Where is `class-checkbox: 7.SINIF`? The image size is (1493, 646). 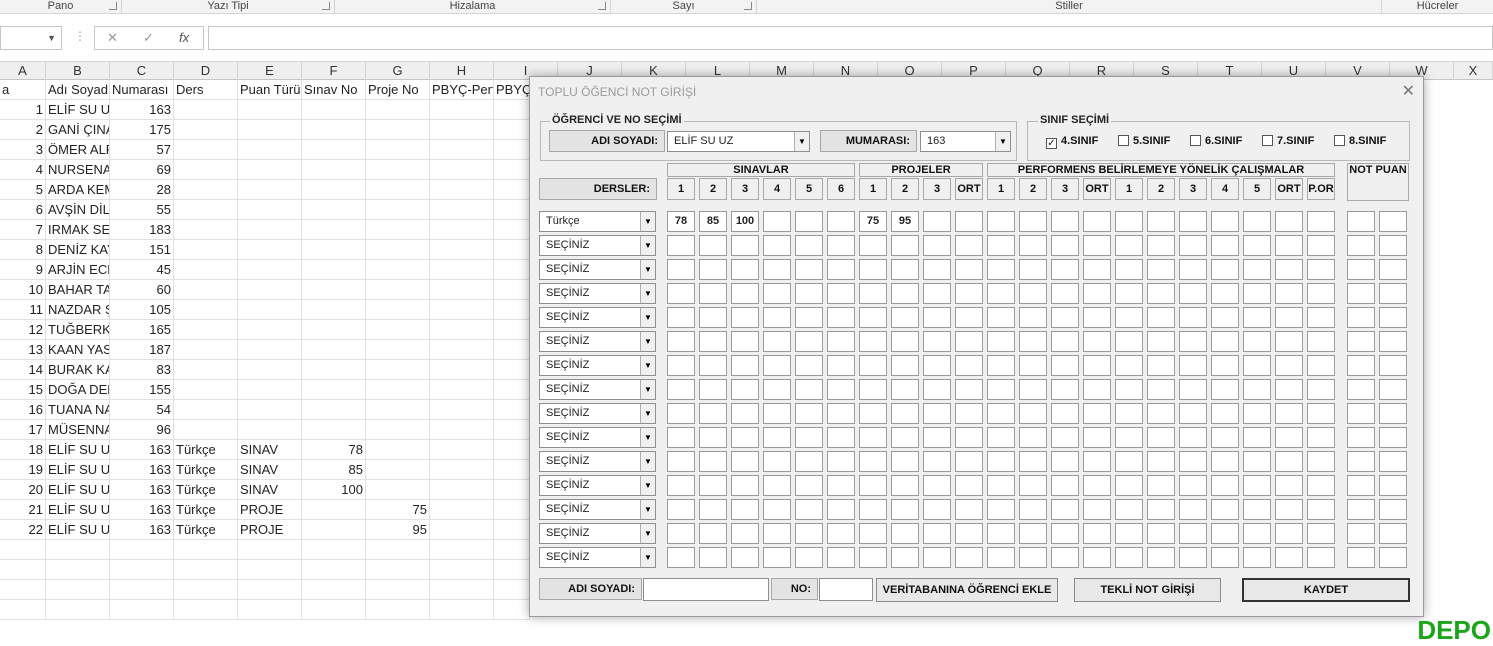 class-checkbox: 7.SINIF is located at coordinates (1288, 141).